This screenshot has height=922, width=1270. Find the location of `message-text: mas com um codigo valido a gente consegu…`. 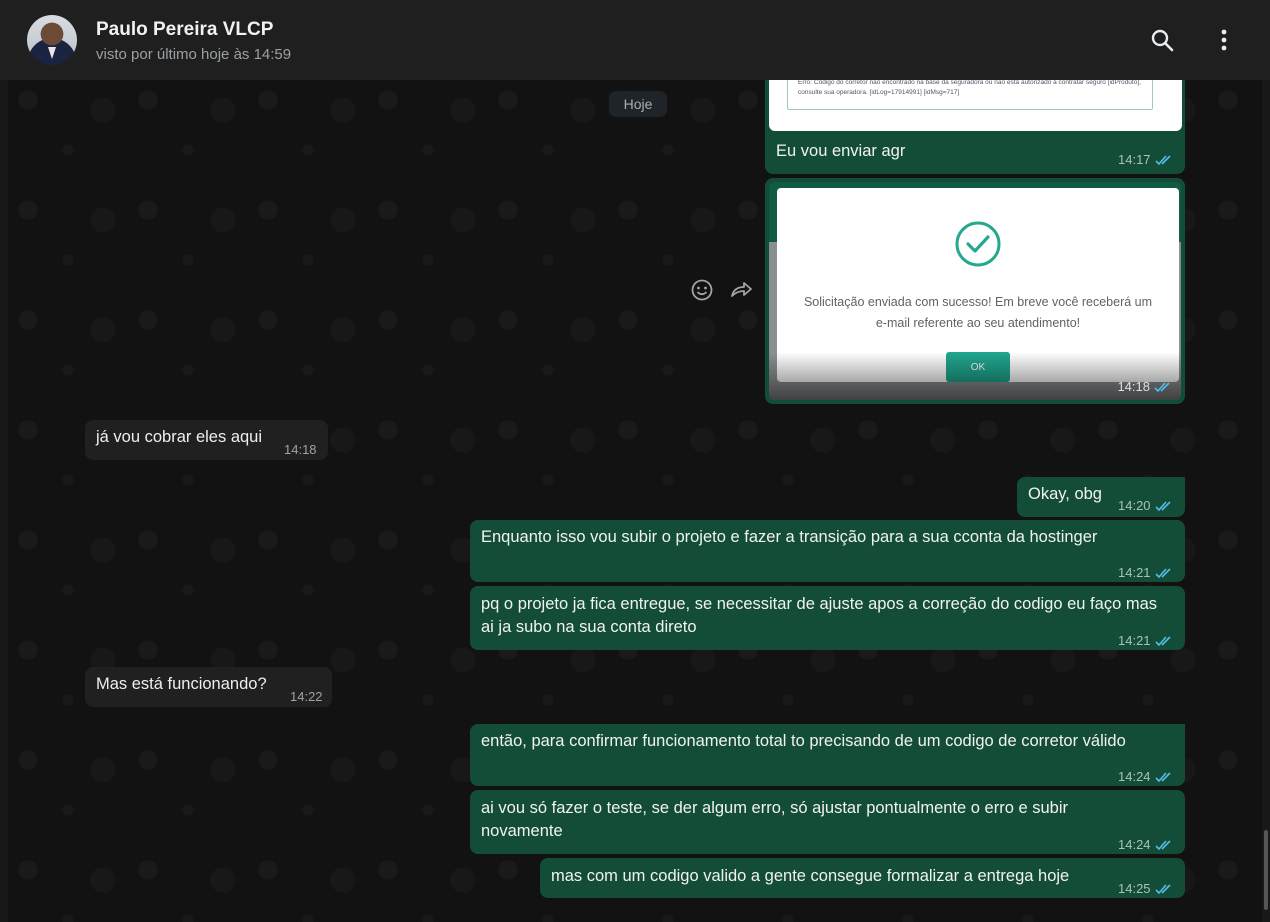

message-text: mas com um codigo valido a gente consegu… is located at coordinates (810, 876).